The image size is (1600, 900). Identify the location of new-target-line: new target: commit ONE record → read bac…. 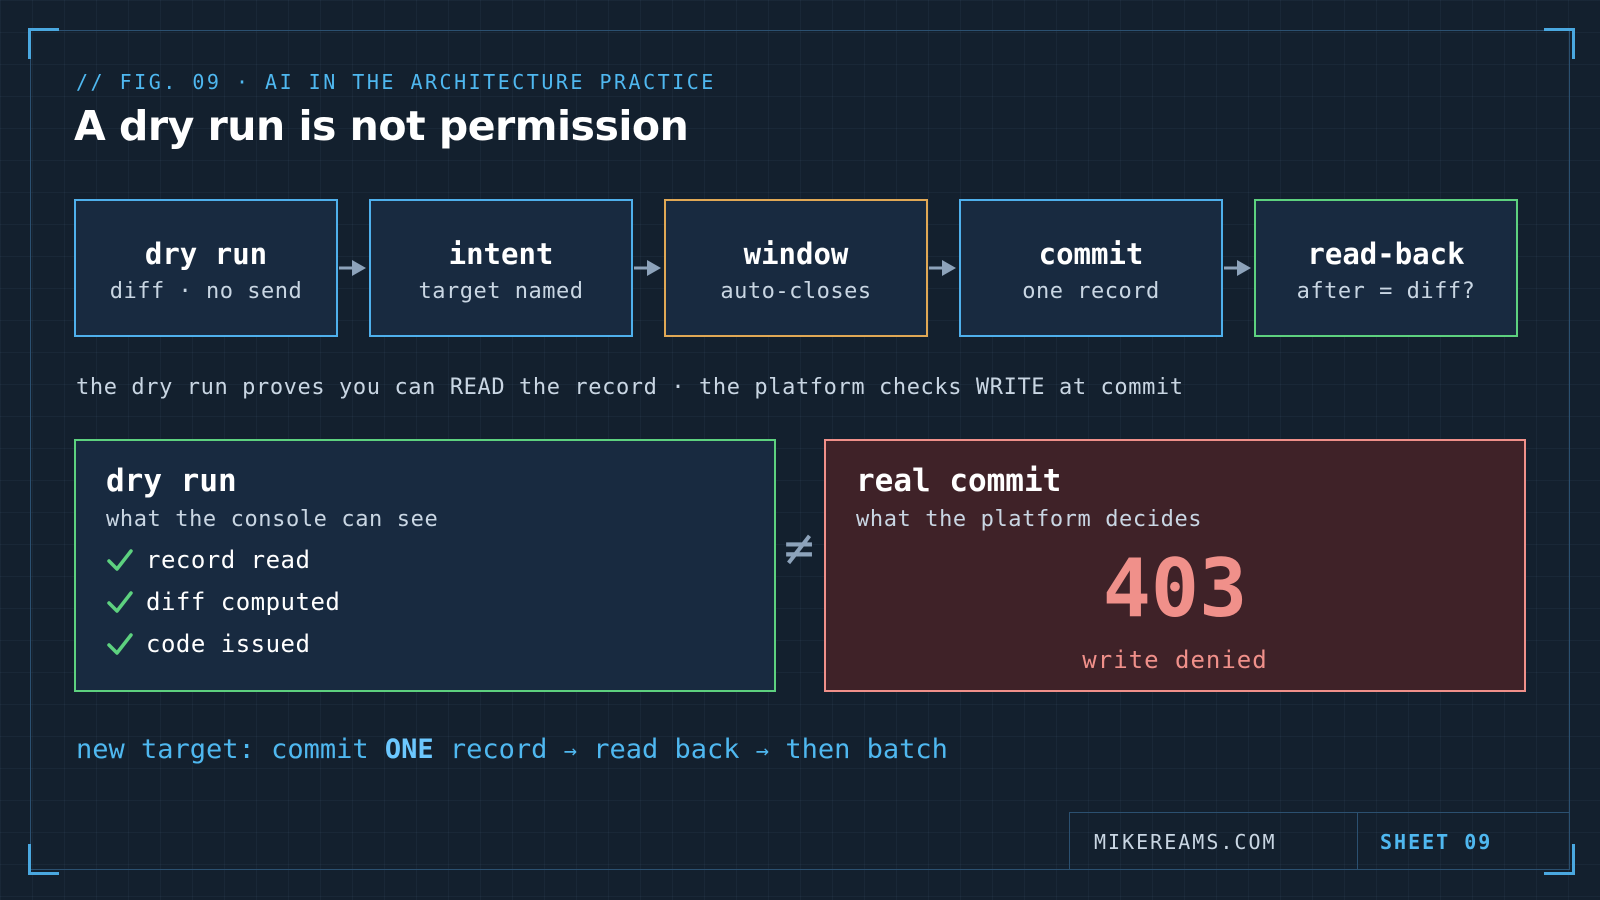
(512, 749).